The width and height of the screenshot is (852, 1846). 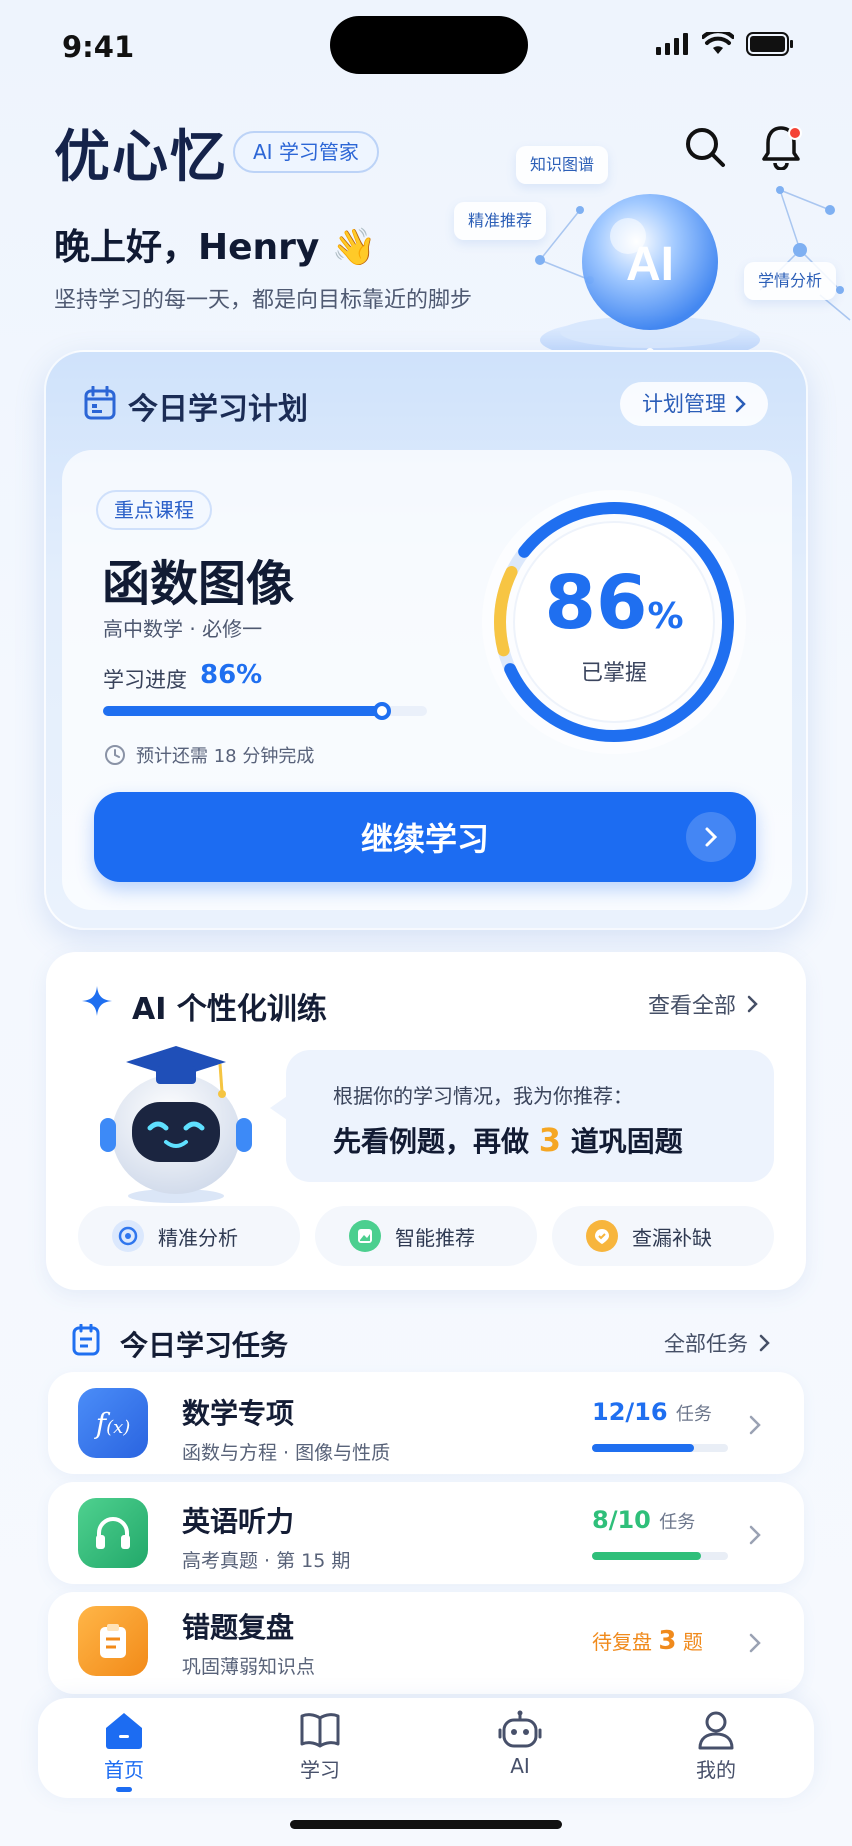 I want to click on robot-mascot-icon, so click(x=176, y=1124).